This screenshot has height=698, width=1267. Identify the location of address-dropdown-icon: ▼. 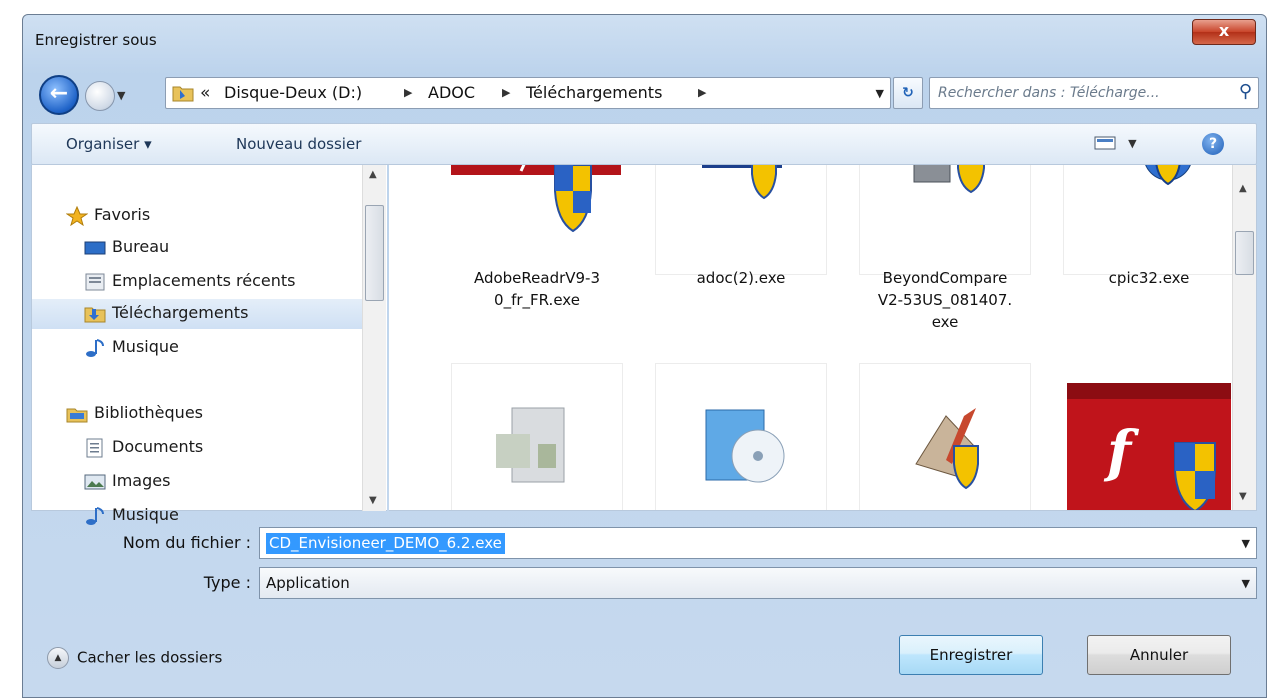
(880, 93).